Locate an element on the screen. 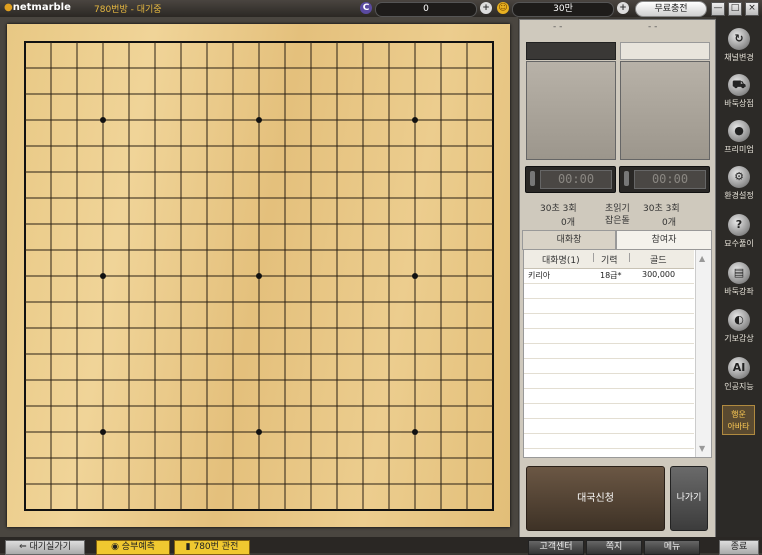 The image size is (762, 555). white-player-avatar is located at coordinates (665, 110).